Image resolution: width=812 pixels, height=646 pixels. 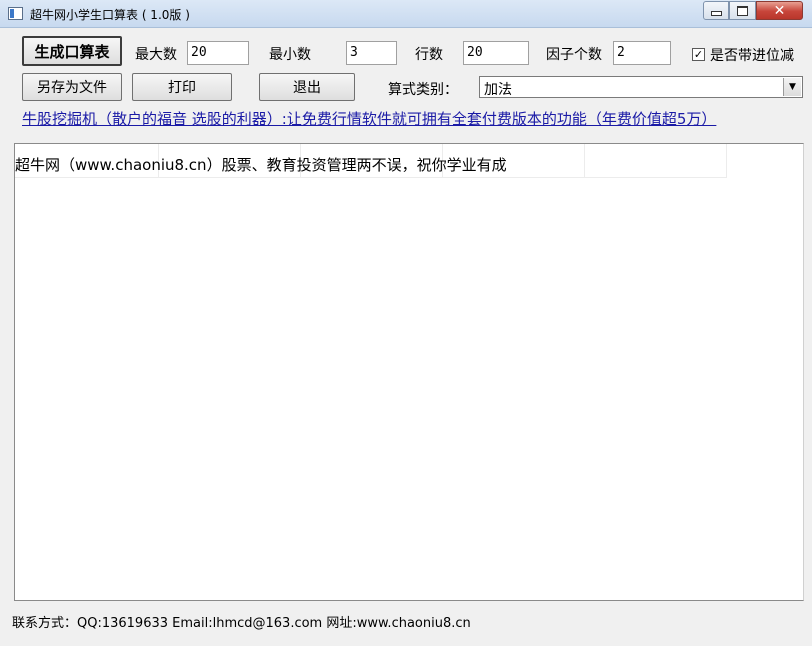 What do you see at coordinates (498, 90) in the screenshot?
I see `formula-type-value: 加法` at bounding box center [498, 90].